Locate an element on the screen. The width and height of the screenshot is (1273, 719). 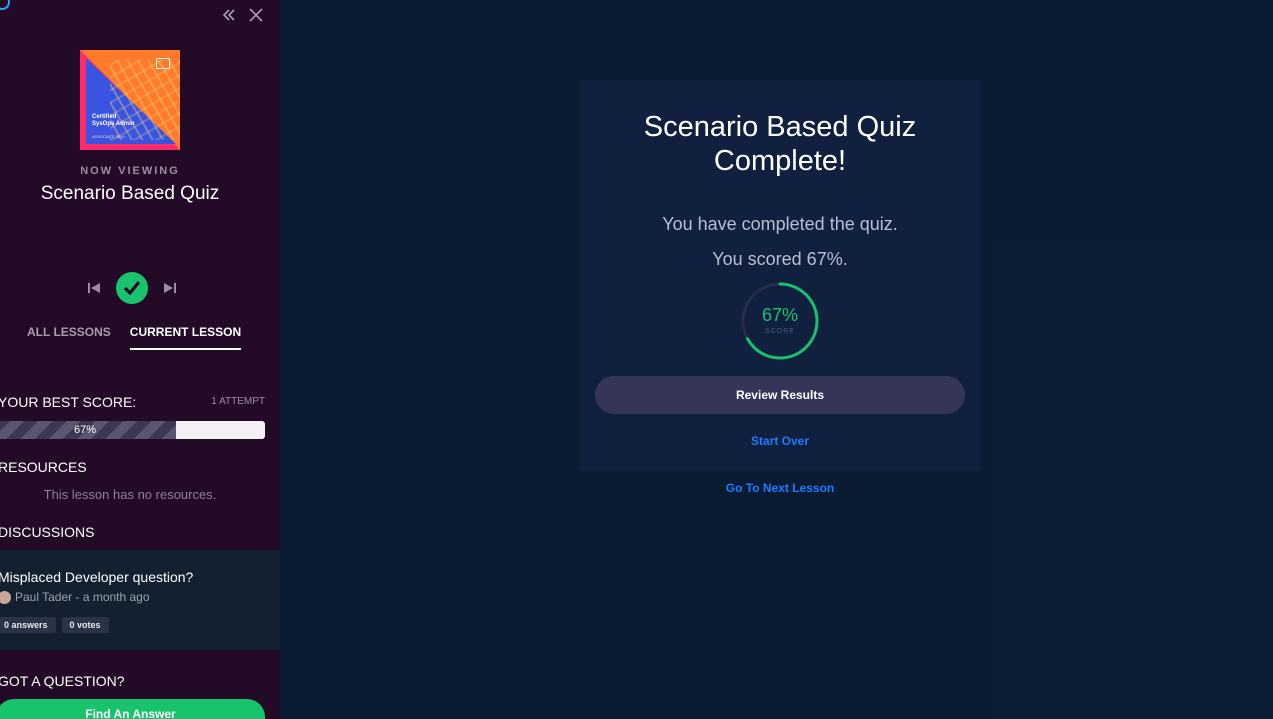
discussion-meta: Paul Tader - a month ago is located at coordinates (75, 597).